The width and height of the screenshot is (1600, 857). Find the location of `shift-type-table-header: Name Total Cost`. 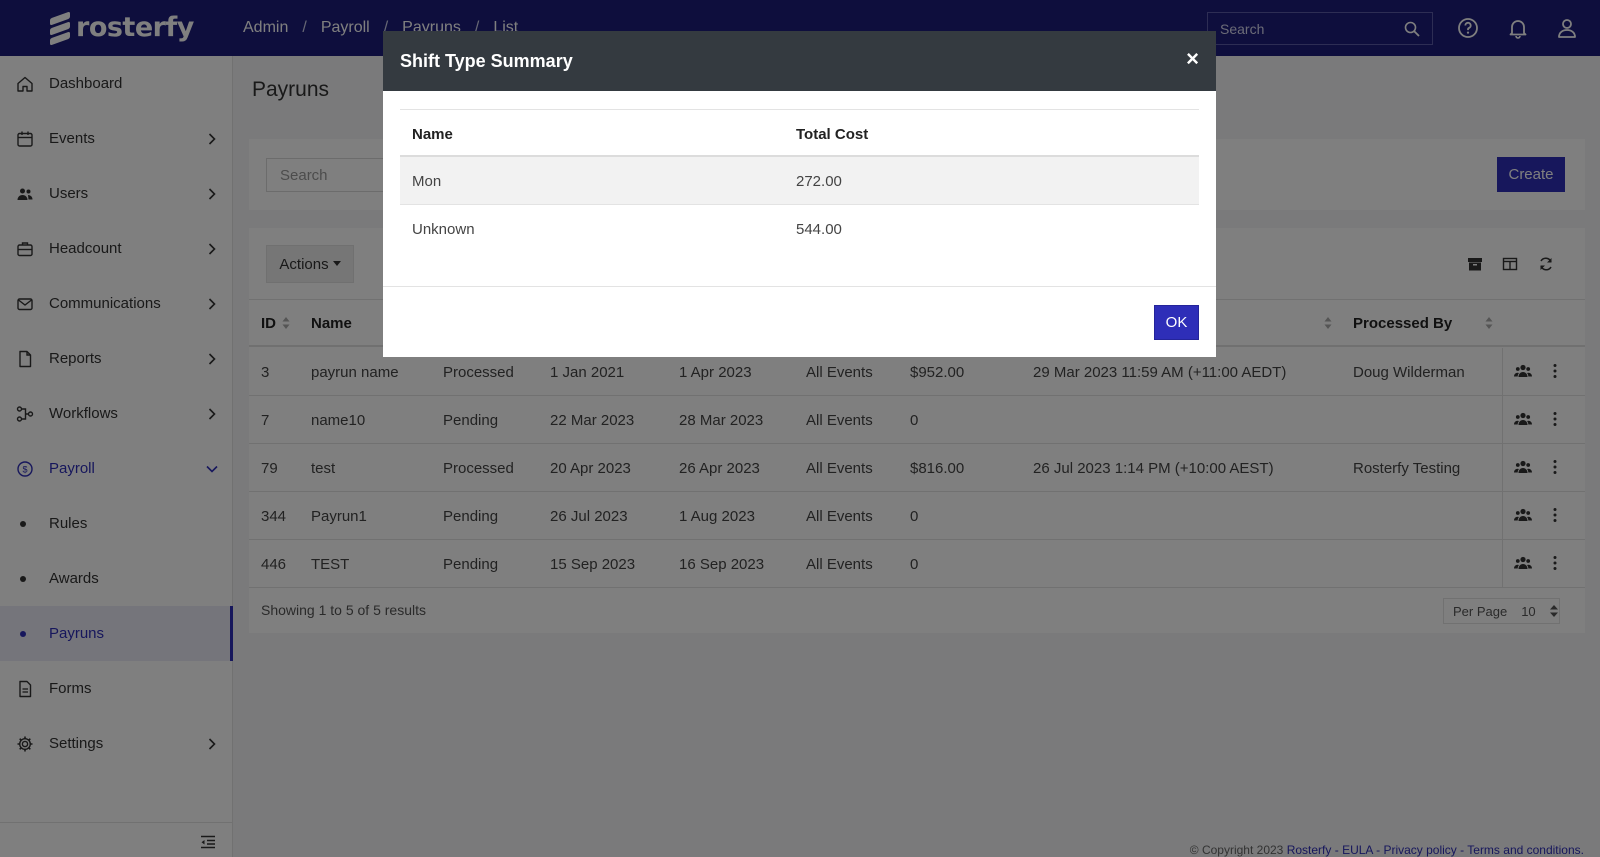

shift-type-table-header: Name Total Cost is located at coordinates (799, 133).